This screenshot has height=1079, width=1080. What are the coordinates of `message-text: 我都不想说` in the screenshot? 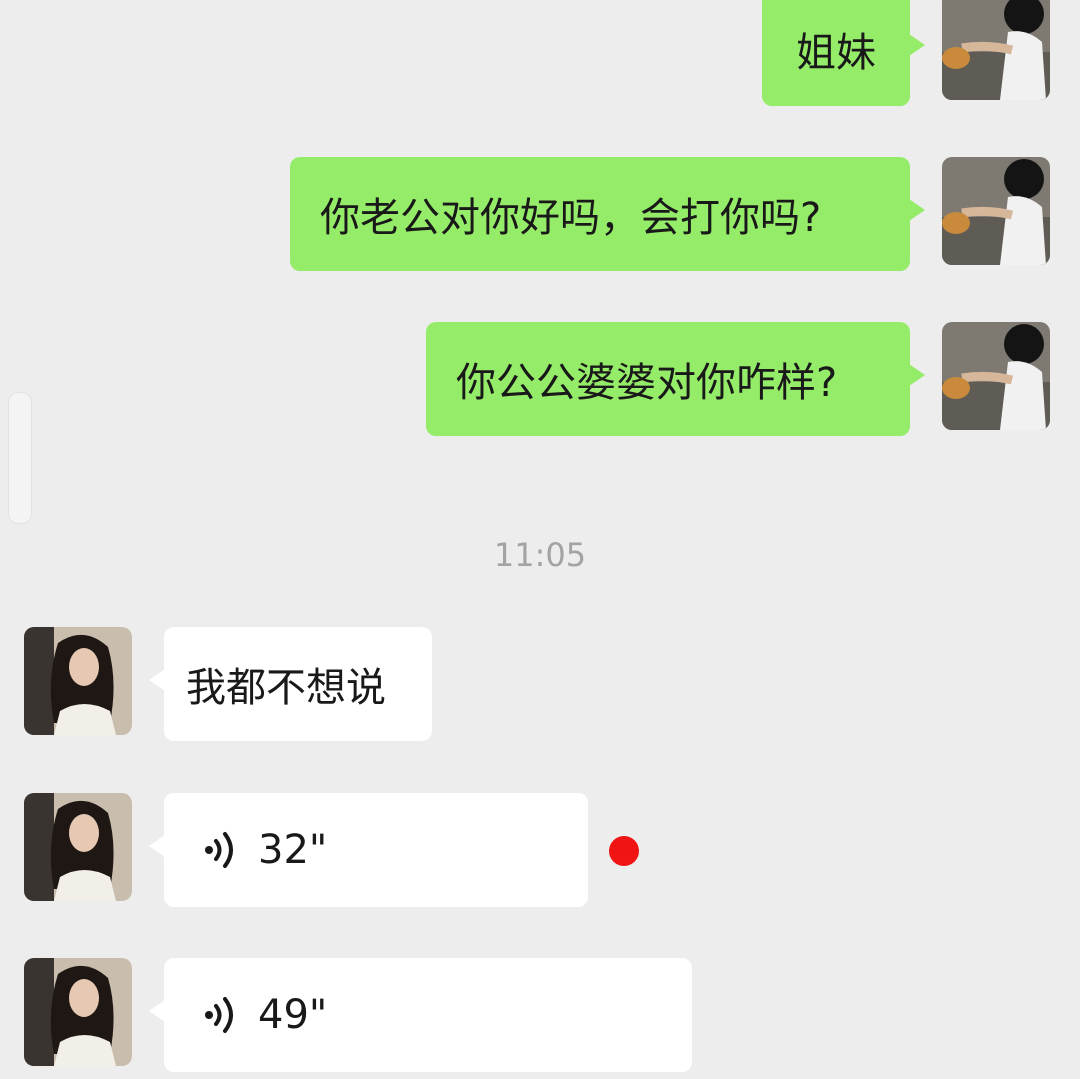 It's located at (286, 688).